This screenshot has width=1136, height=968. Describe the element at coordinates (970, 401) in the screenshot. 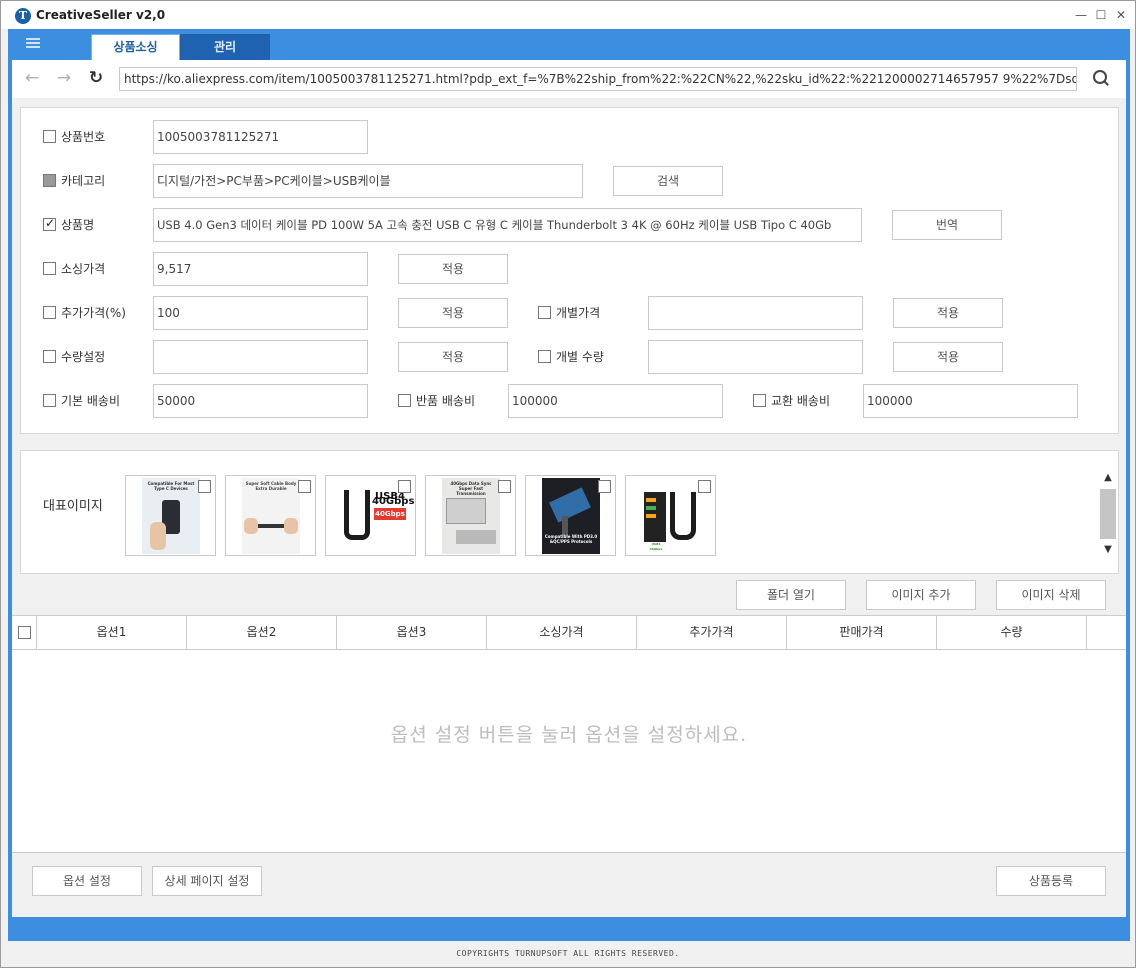

I see `exchange-shipping-input: 100000` at that location.